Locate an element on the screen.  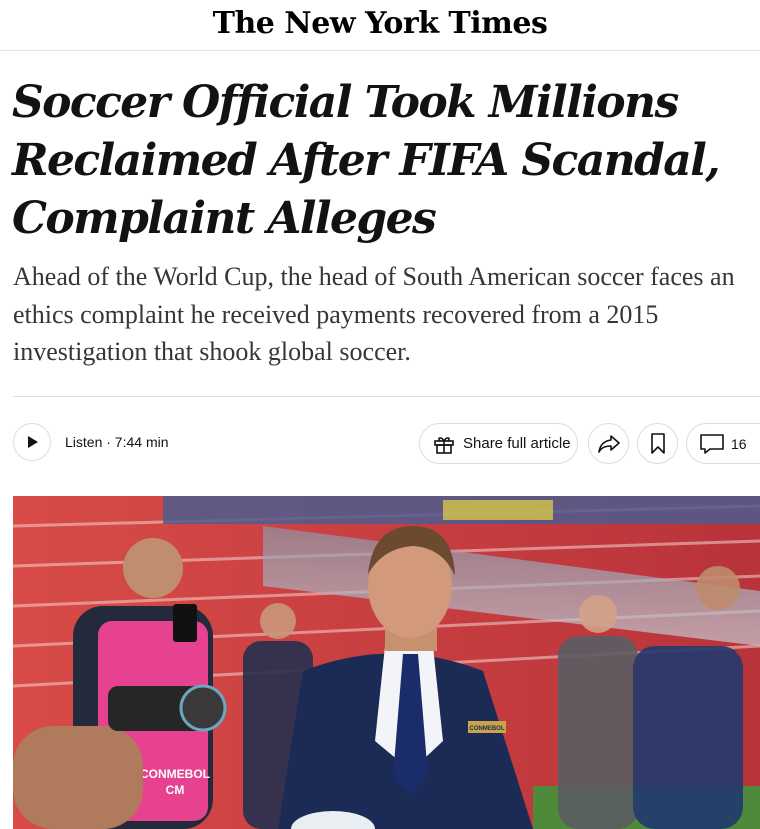
comments-button: 16 is located at coordinates (723, 443).